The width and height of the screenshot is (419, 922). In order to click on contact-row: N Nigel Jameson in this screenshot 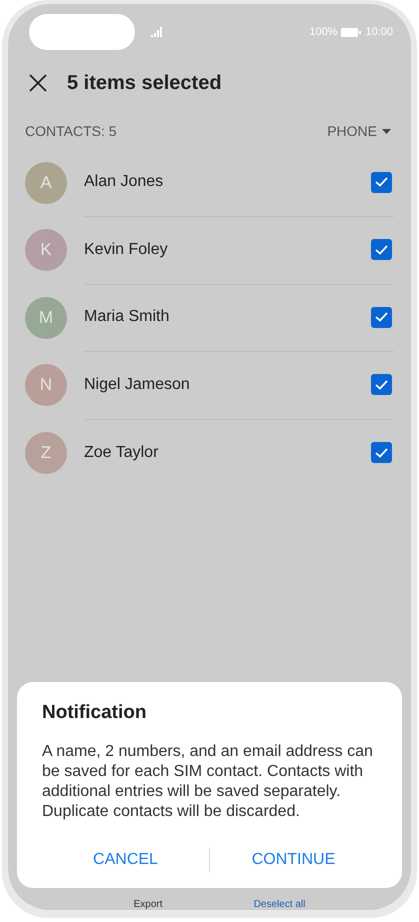, I will do `click(209, 385)`.